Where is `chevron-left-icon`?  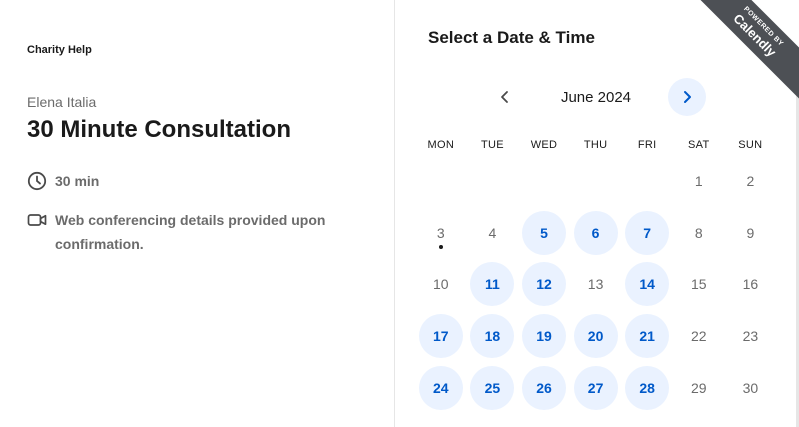 chevron-left-icon is located at coordinates (504, 97).